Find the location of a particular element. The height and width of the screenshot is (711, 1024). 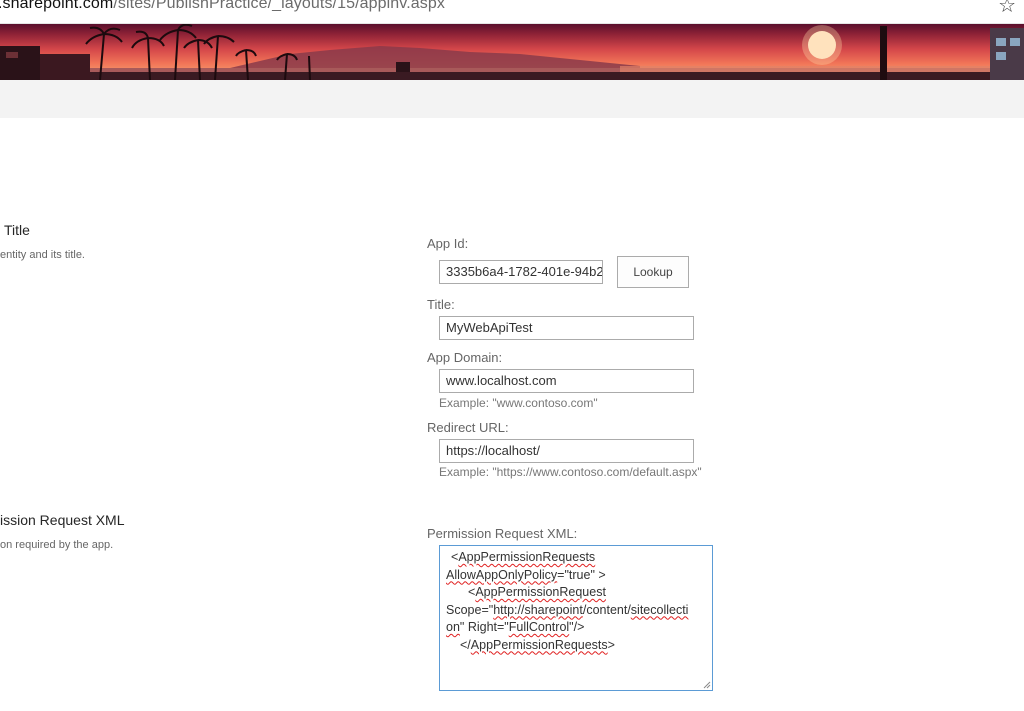

lookup-button: Lookup is located at coordinates (653, 272).